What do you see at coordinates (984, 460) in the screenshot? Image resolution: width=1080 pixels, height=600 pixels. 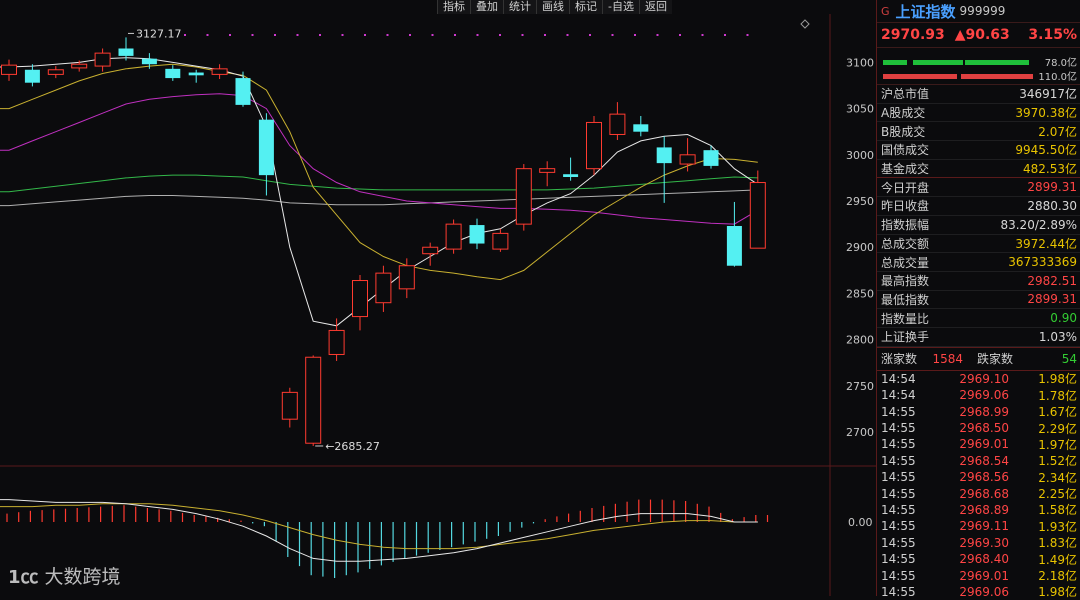 I see `tick-price: 2968.54` at bounding box center [984, 460].